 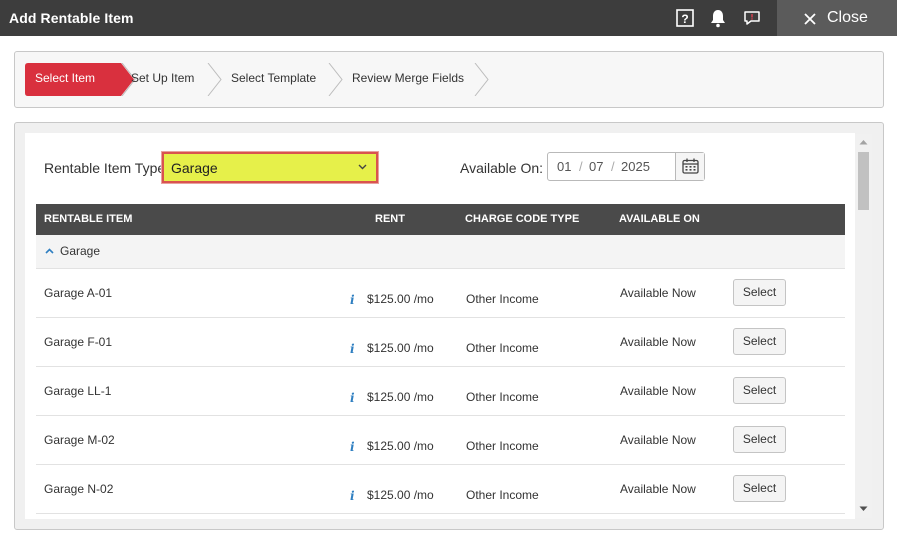 I want to click on rentable-type-label: Rentable Item Type:, so click(x=107, y=168).